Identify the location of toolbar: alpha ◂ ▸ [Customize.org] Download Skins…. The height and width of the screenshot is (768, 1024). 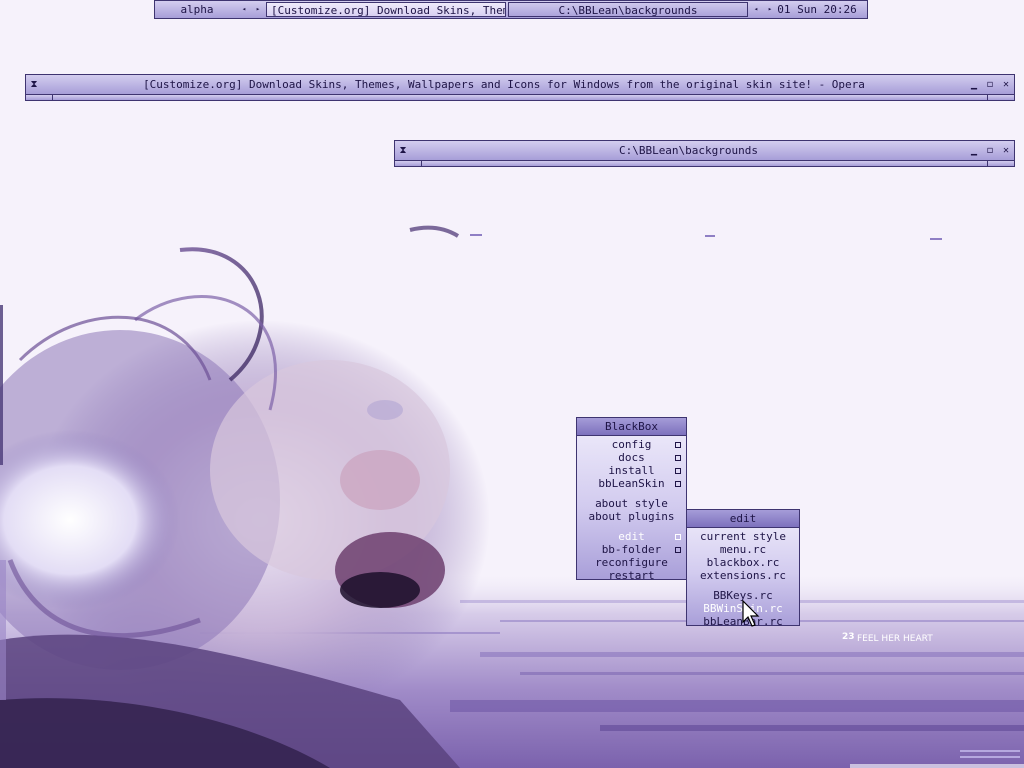
(511, 9).